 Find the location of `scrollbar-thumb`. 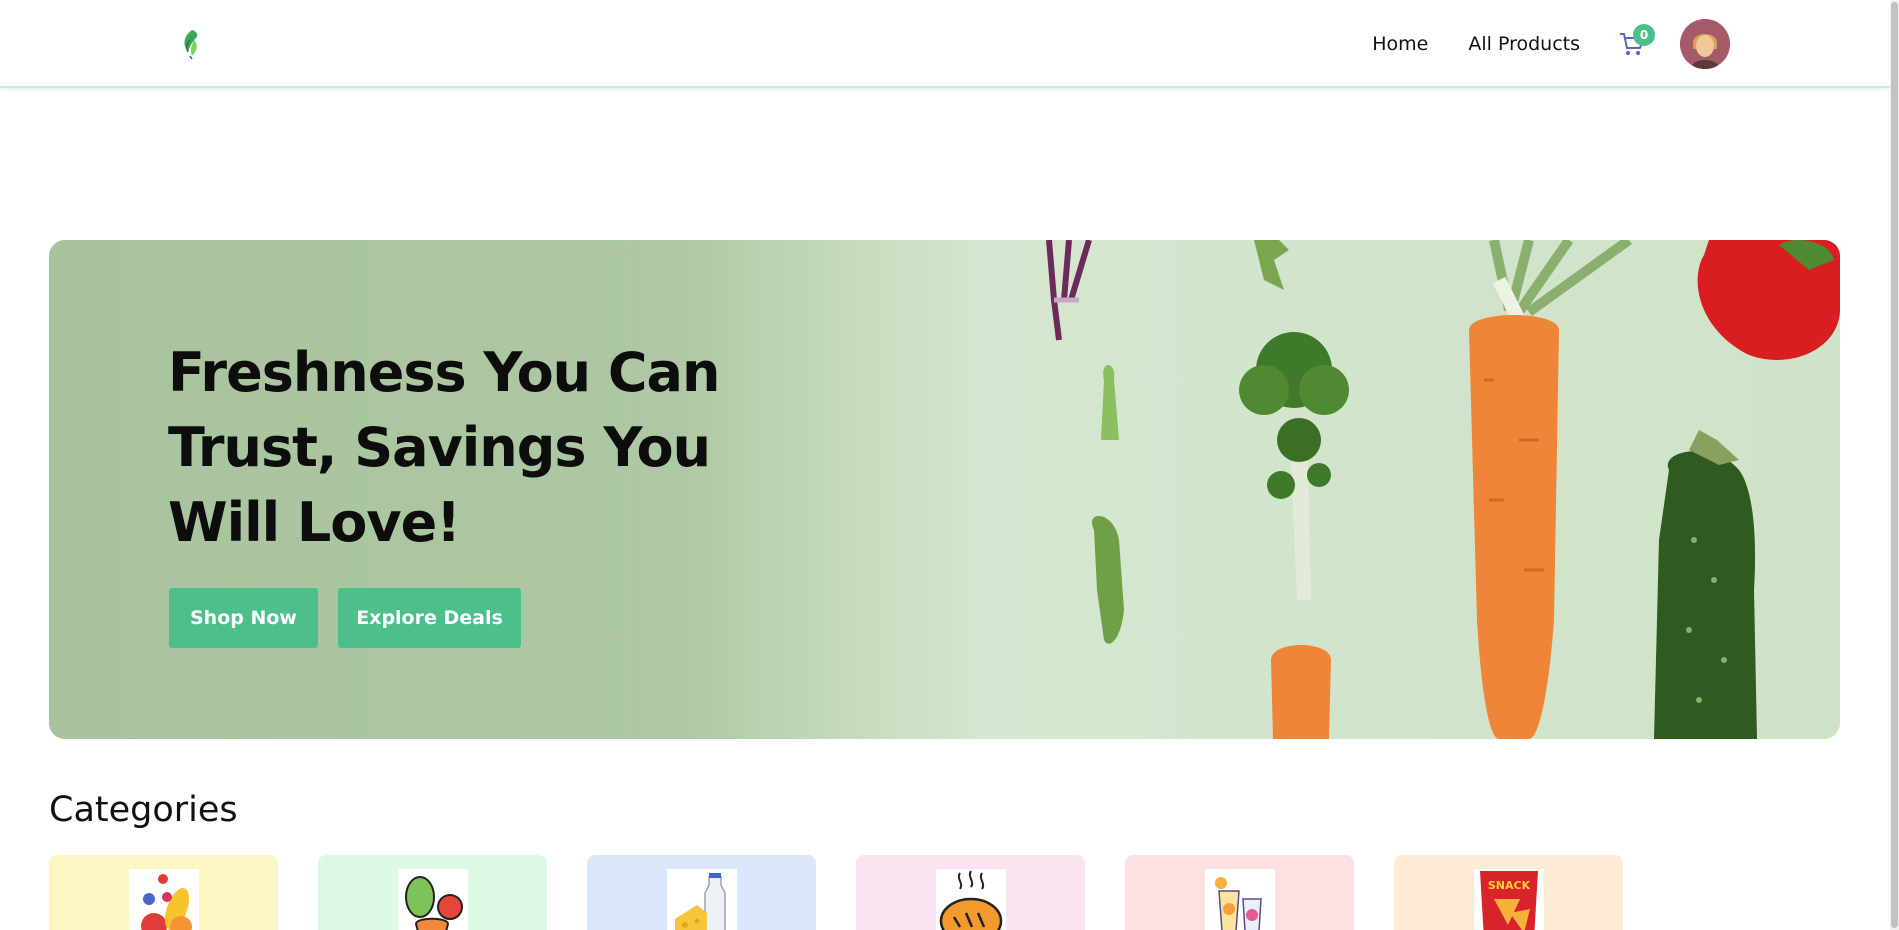

scrollbar-thumb is located at coordinates (1894, 465).